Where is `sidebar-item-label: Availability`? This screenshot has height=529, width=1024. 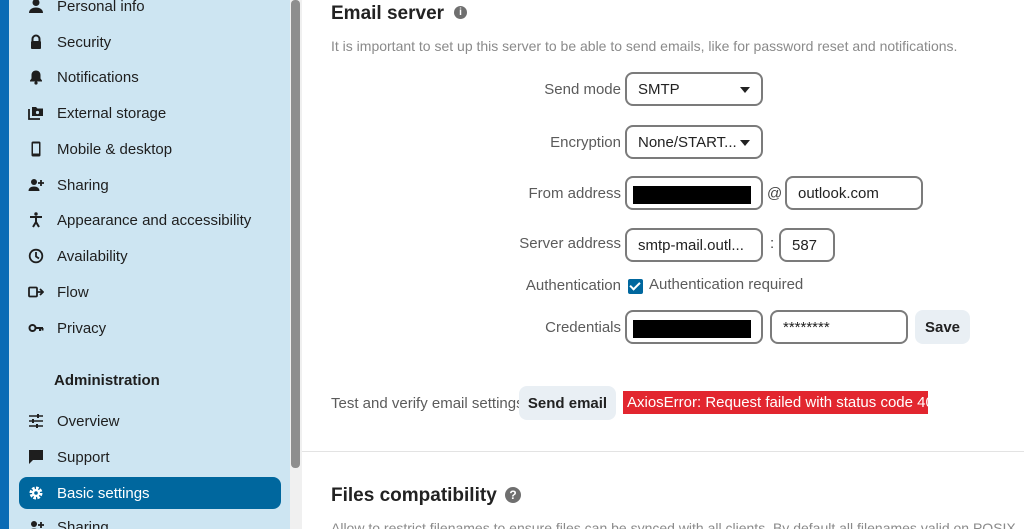 sidebar-item-label: Availability is located at coordinates (92, 256).